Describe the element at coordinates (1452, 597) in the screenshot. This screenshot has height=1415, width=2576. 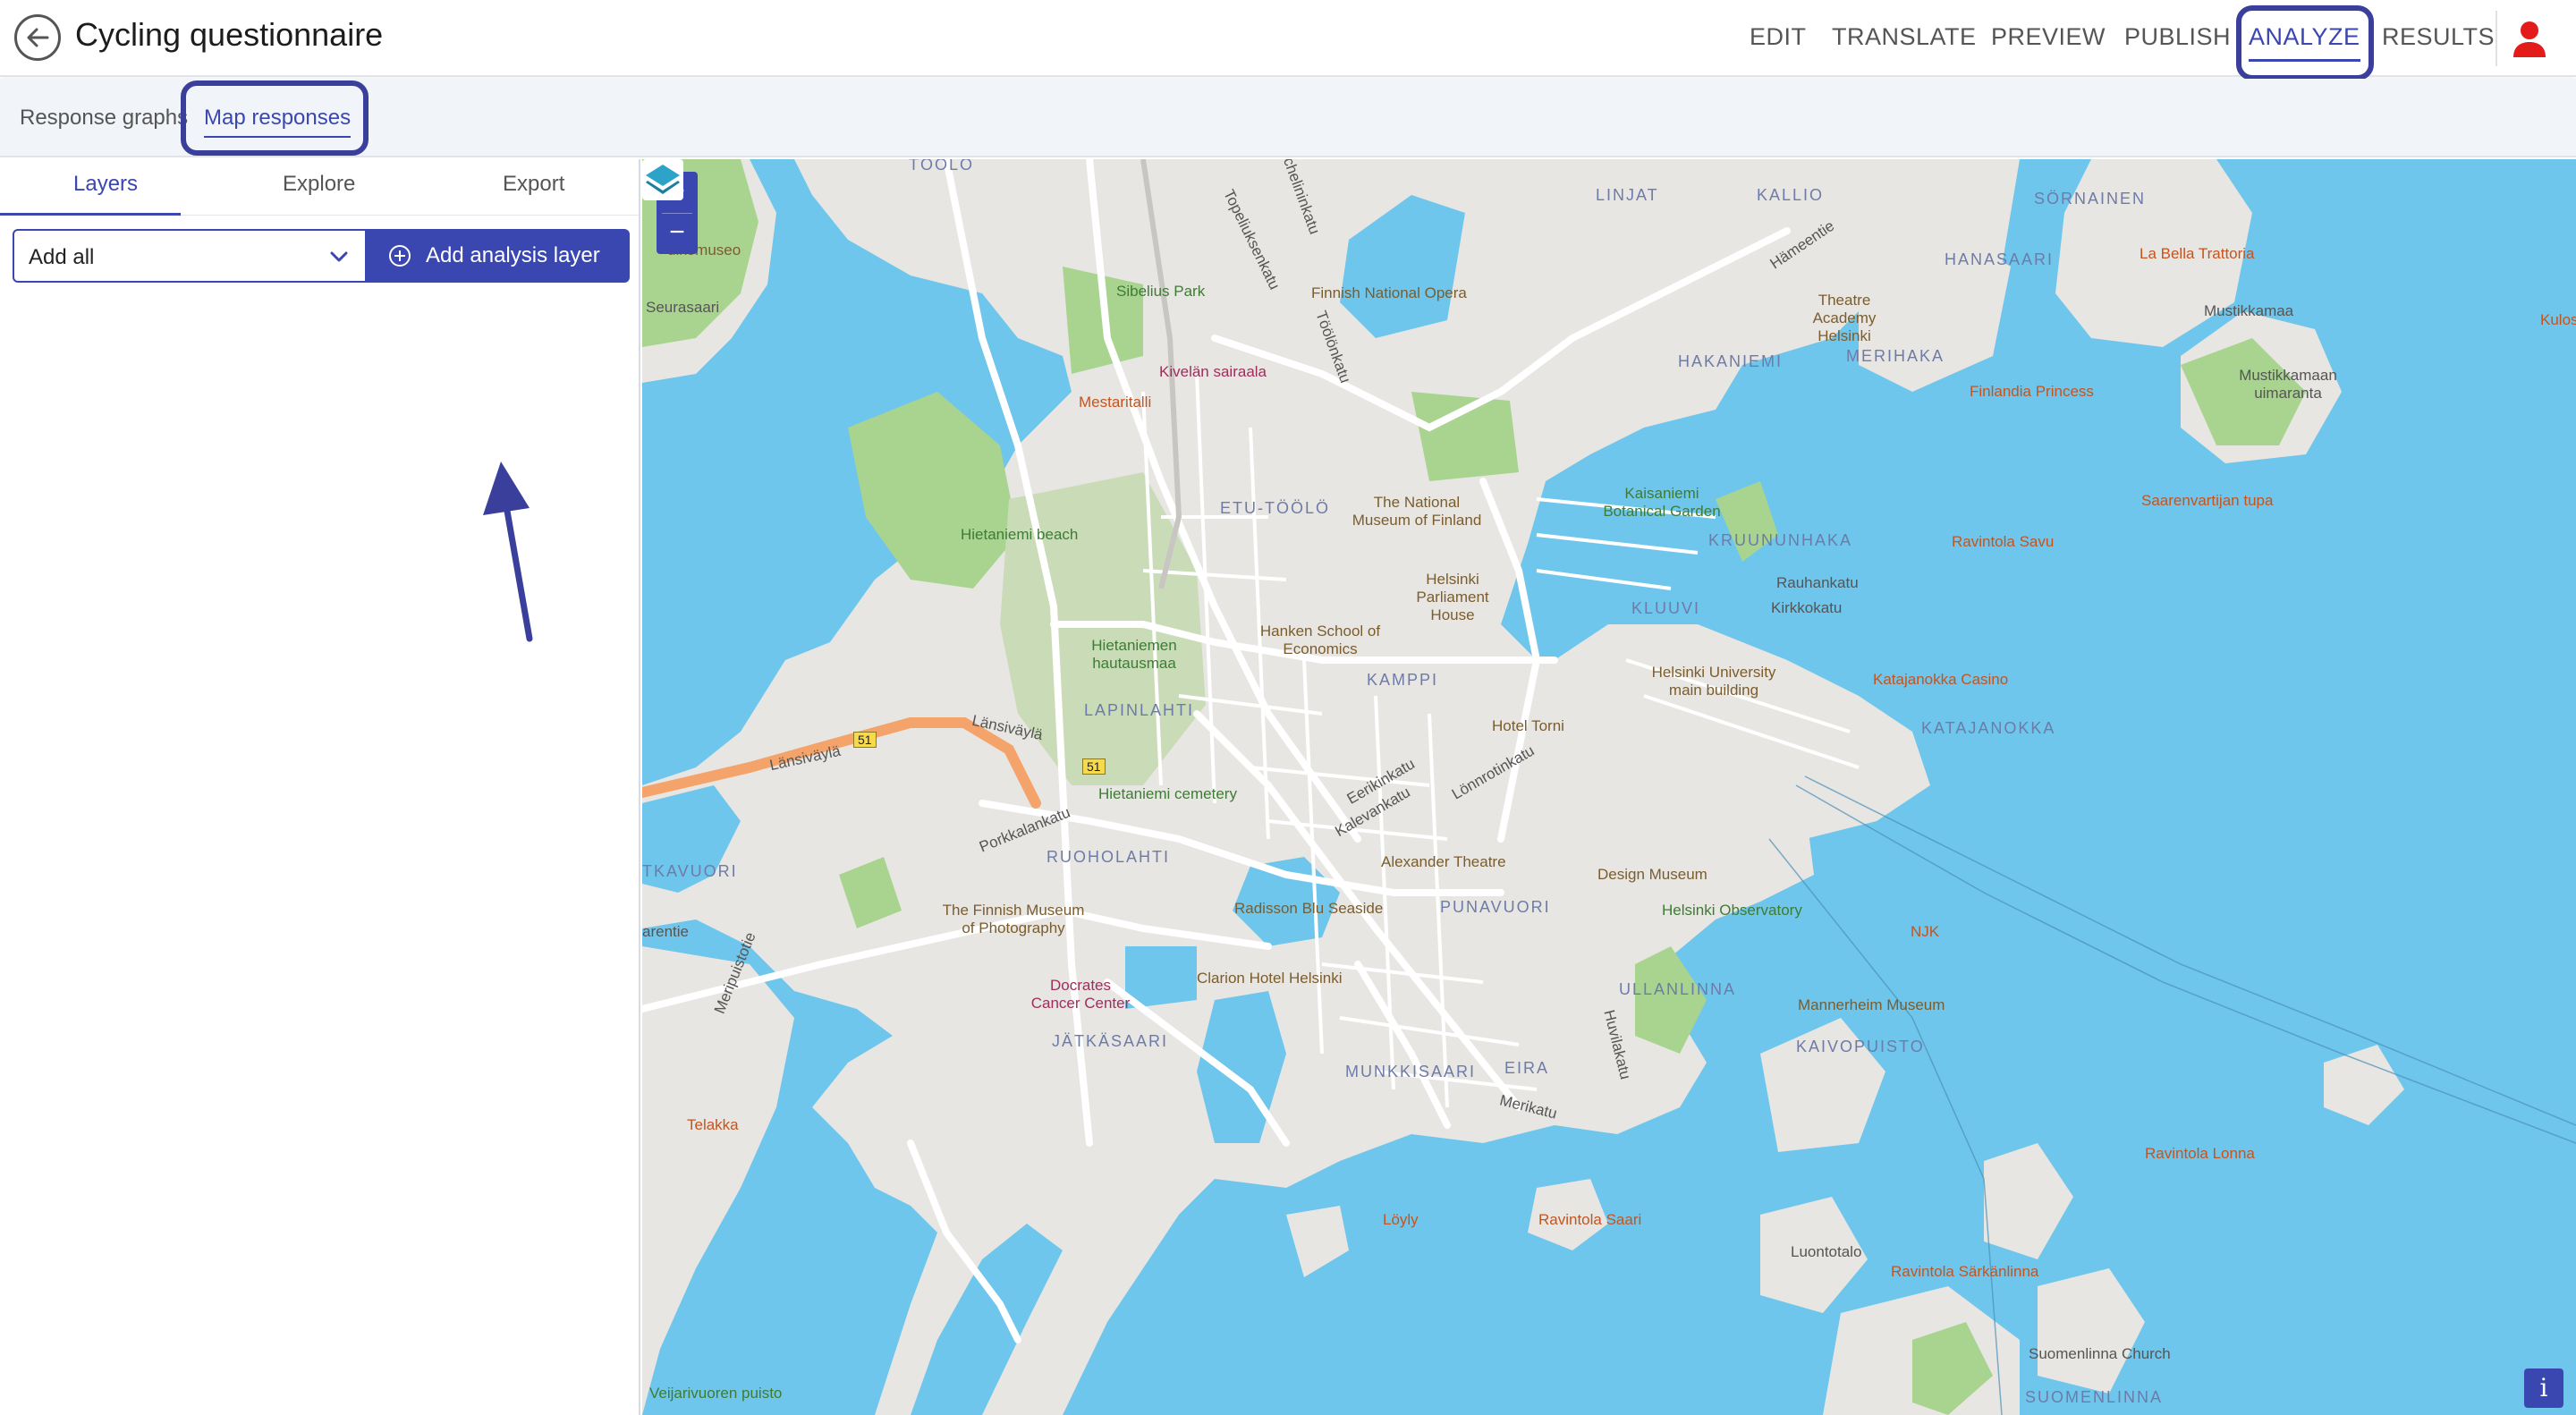
I see `place-label: Helsinki Parliament House` at that location.